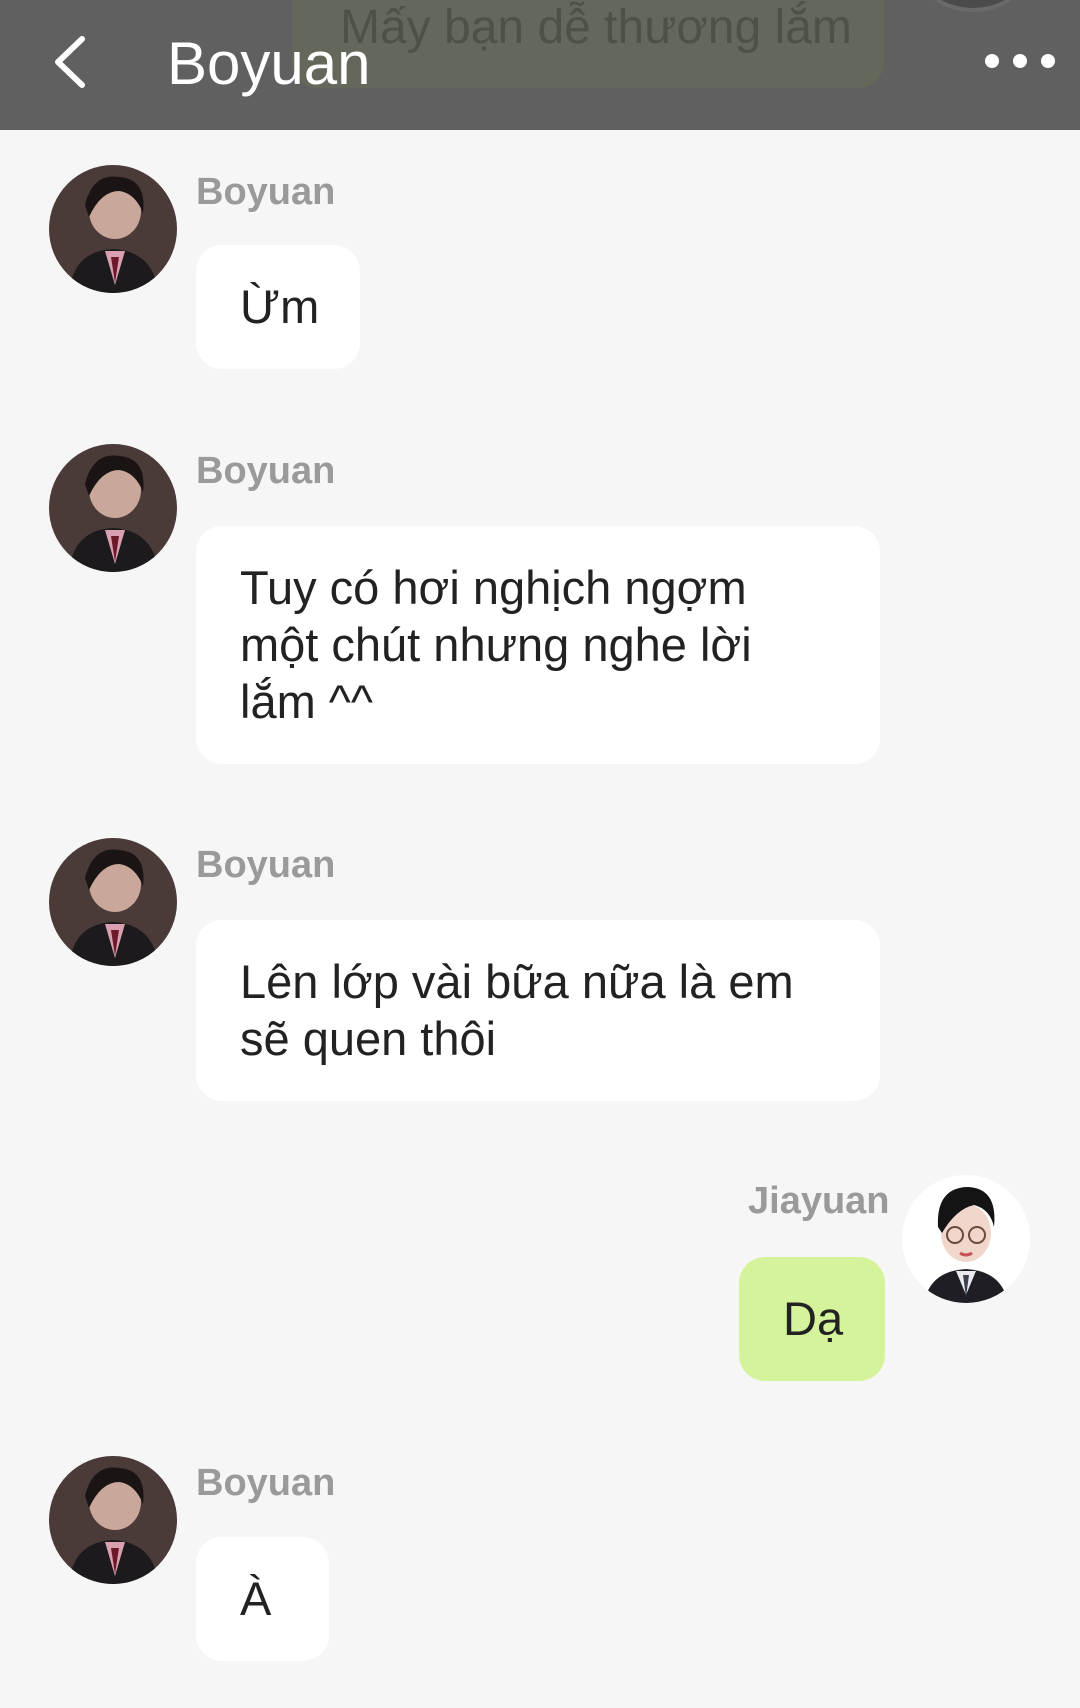 Image resolution: width=1080 pixels, height=1708 pixels. I want to click on avatar-jiayuan-image, so click(966, 1239).